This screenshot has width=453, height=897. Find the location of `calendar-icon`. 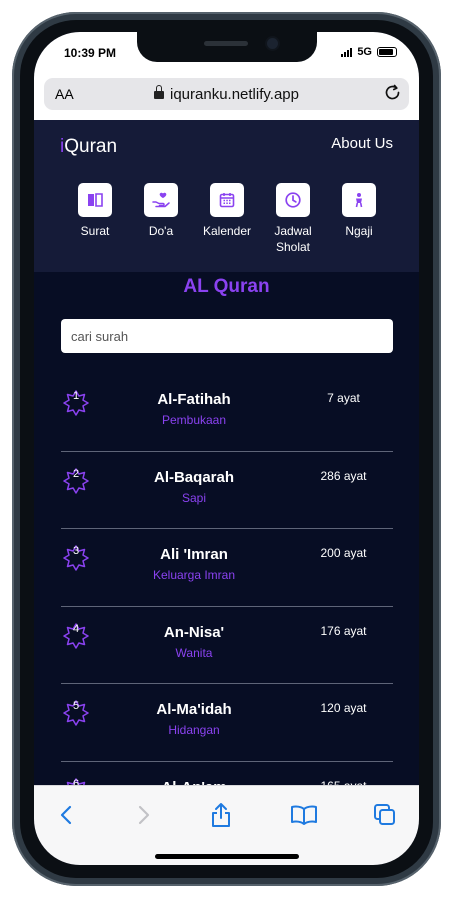

calendar-icon is located at coordinates (227, 200).